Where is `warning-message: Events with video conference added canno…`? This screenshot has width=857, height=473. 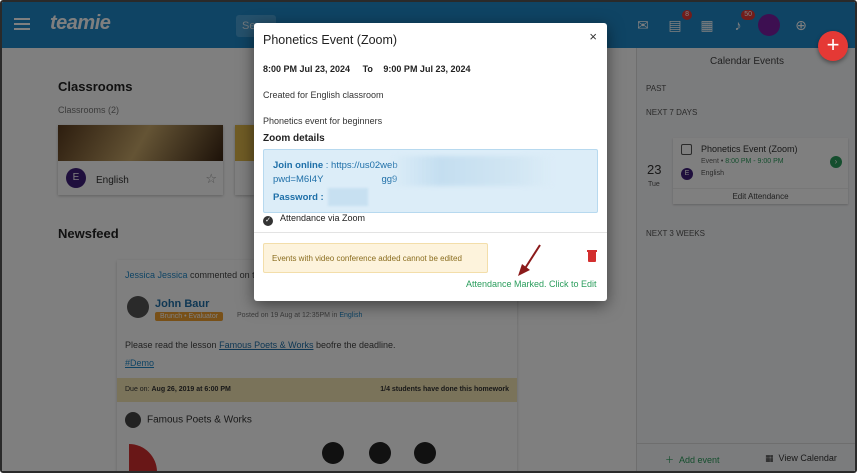
warning-message: Events with video conference added canno… is located at coordinates (375, 258).